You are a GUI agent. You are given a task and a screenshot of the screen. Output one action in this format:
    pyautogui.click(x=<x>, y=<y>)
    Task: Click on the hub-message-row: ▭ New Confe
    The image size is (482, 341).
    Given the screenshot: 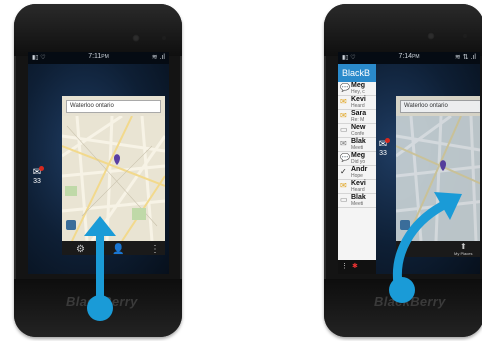 What is the action you would take?
    pyautogui.click(x=357, y=131)
    